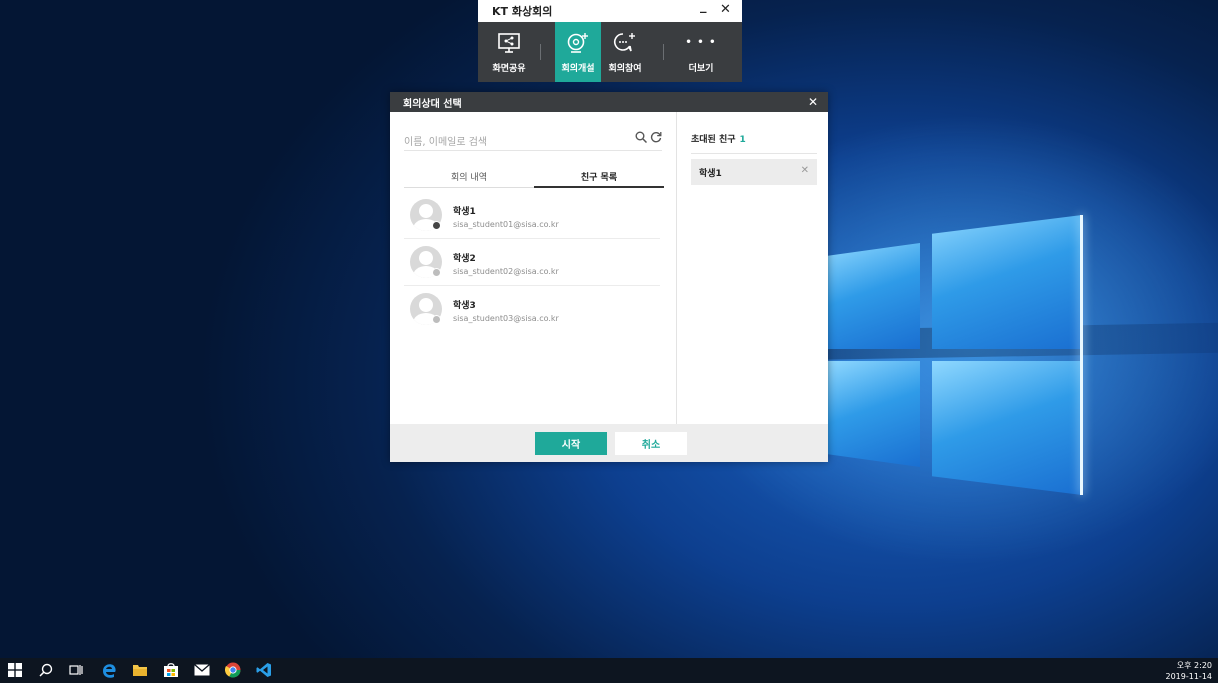 Image resolution: width=1218 pixels, height=683 pixels. What do you see at coordinates (540, 52) in the screenshot?
I see `toolbar-divider` at bounding box center [540, 52].